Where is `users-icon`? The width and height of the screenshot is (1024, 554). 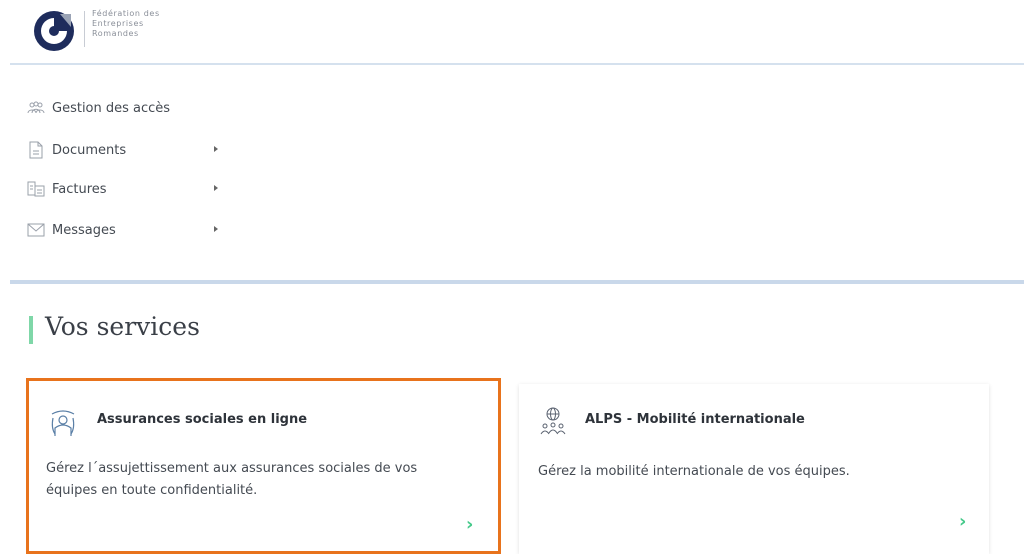
users-icon is located at coordinates (36, 108).